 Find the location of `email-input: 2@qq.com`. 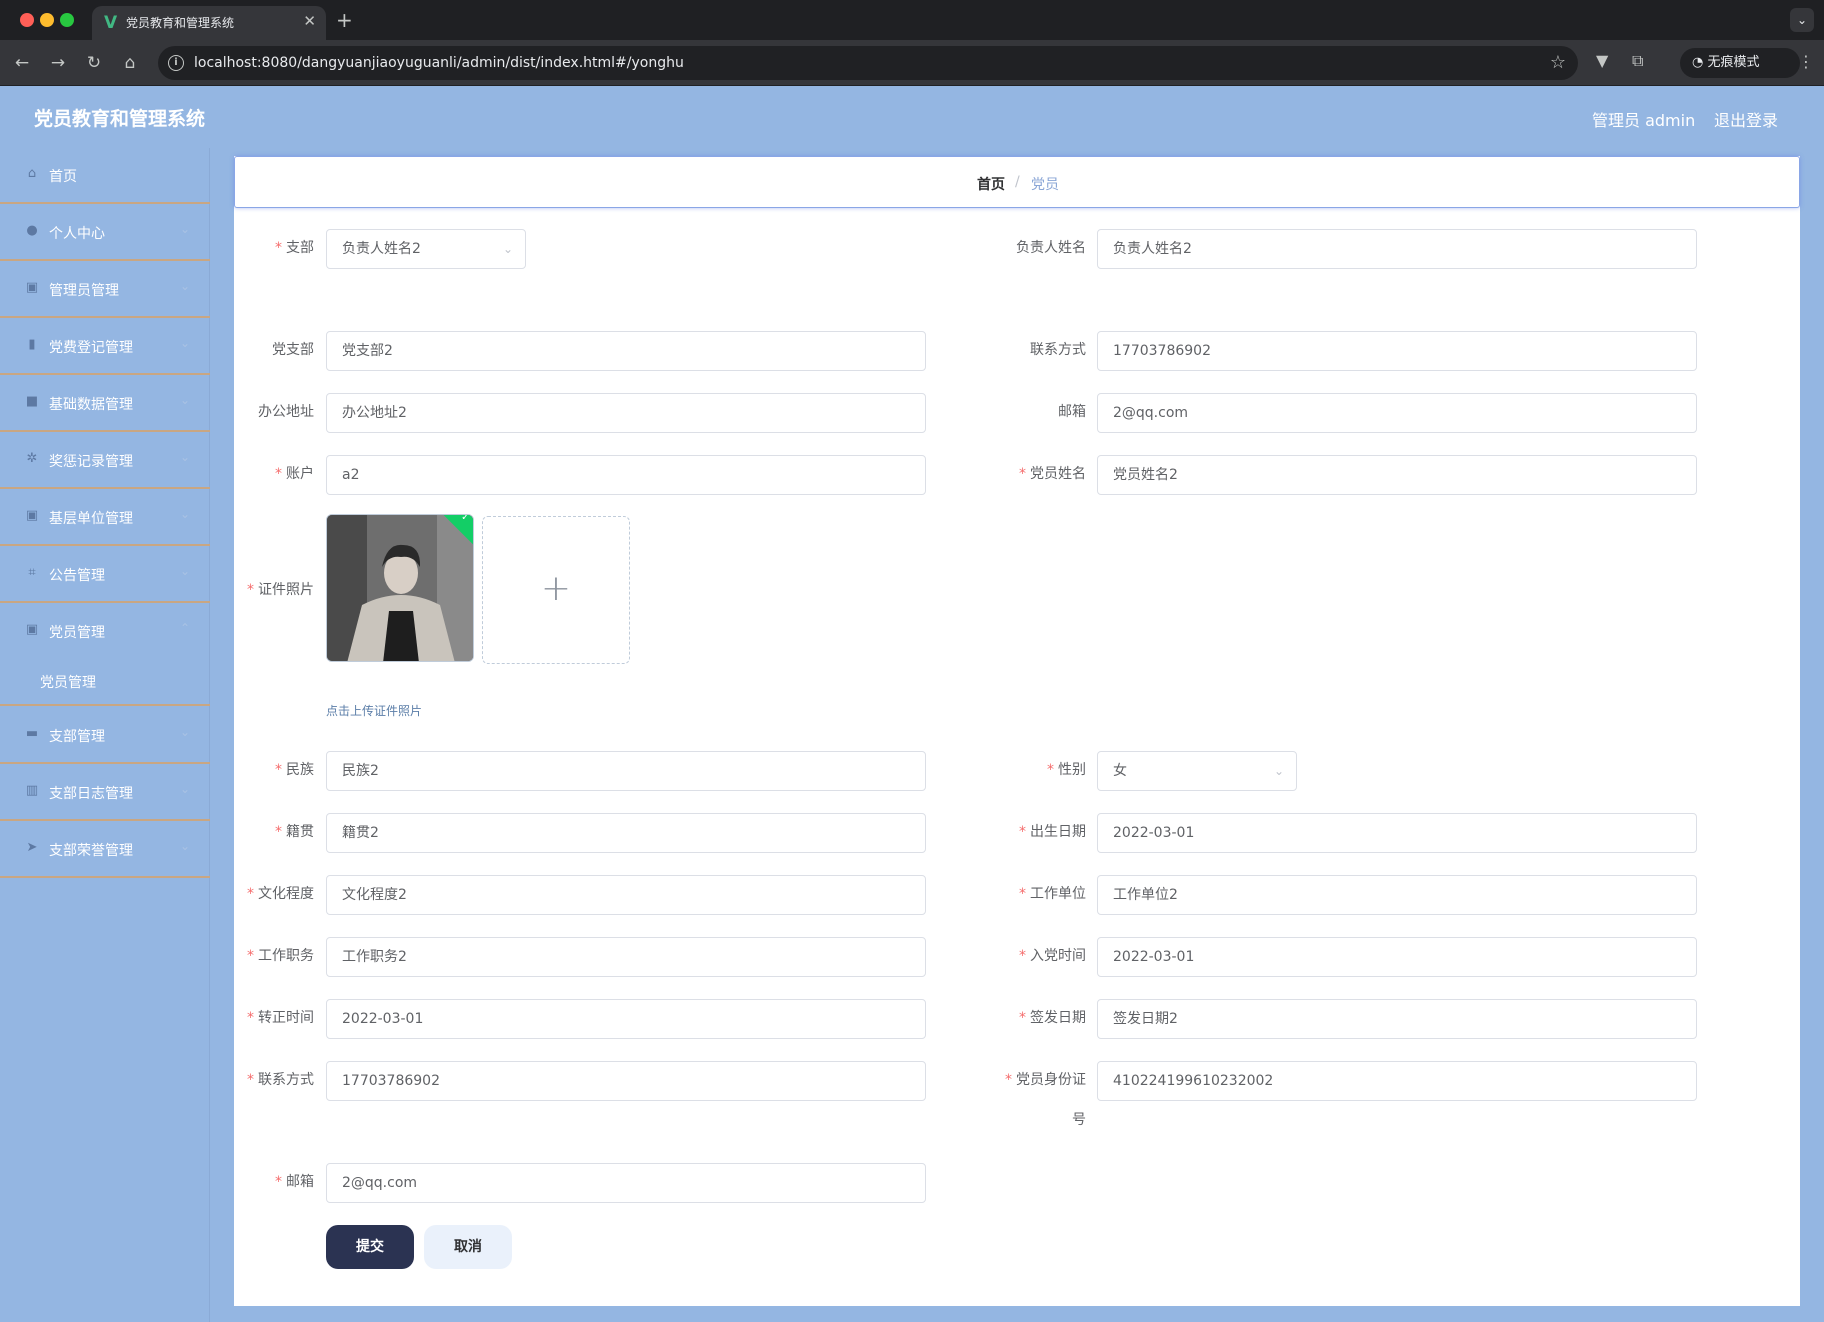

email-input: 2@qq.com is located at coordinates (626, 1183).